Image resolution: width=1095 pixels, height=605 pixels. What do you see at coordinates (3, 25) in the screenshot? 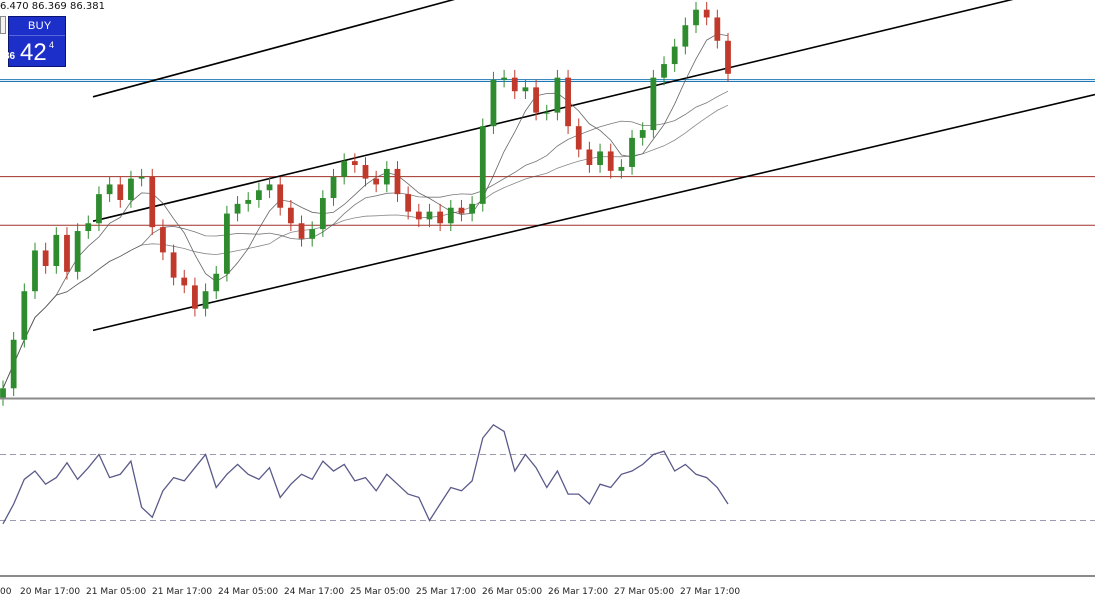
I see `sell-button` at bounding box center [3, 25].